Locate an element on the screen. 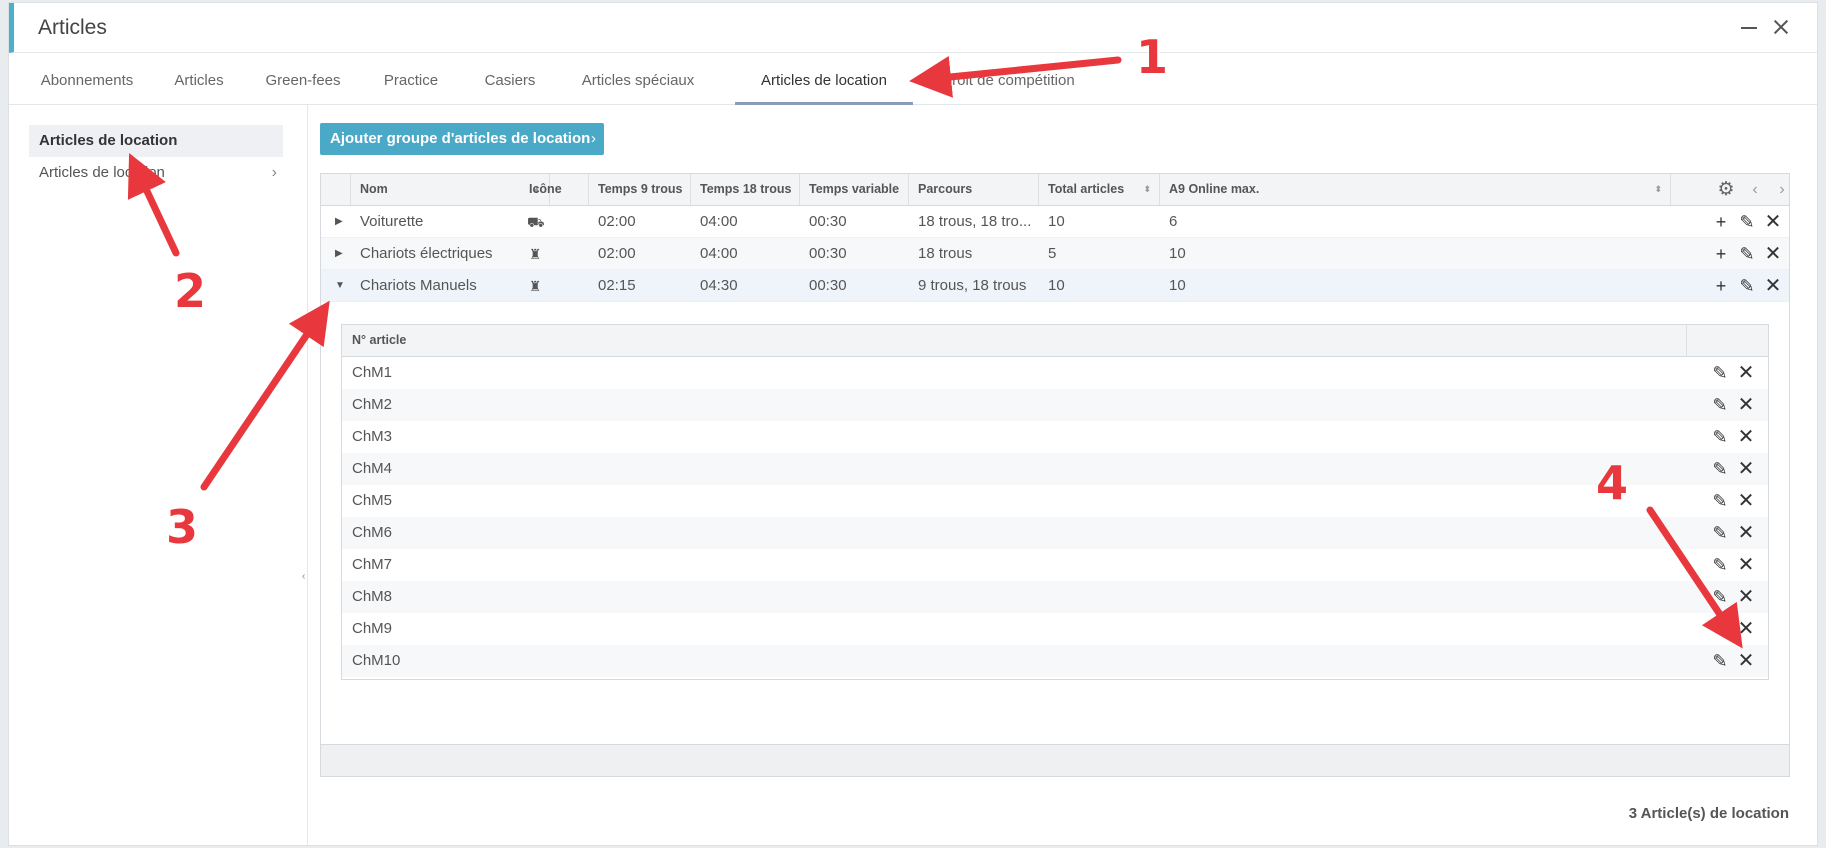 This screenshot has height=848, width=1826. add-rental-group-button: Ajouter groupe d'articles de location › is located at coordinates (462, 139).